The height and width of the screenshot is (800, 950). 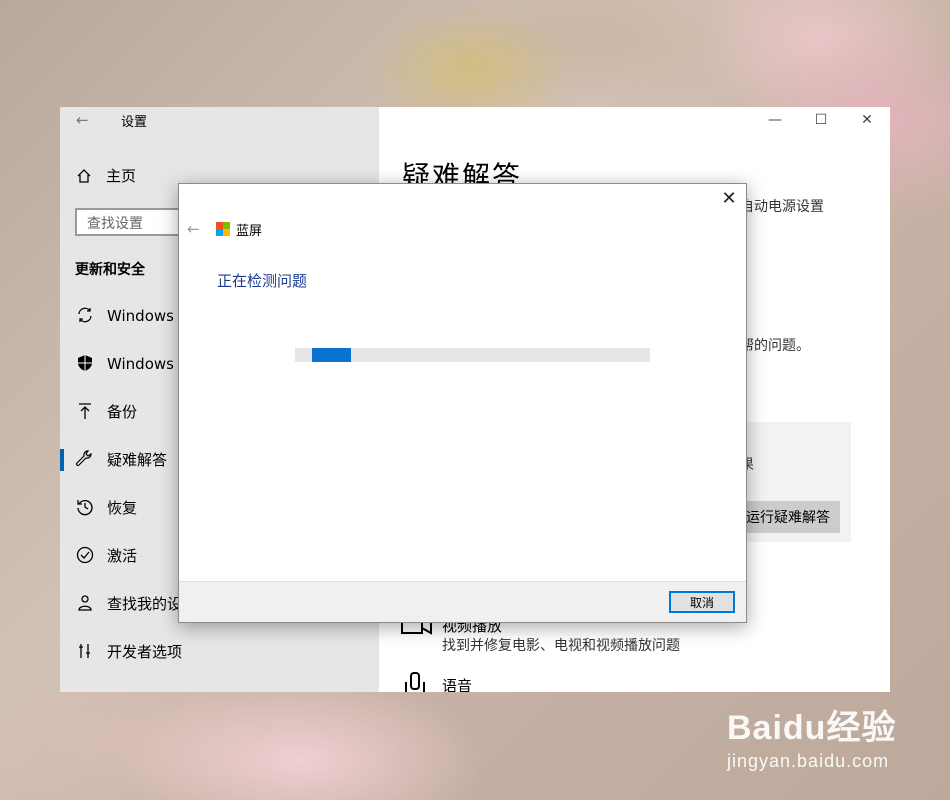 What do you see at coordinates (262, 281) in the screenshot?
I see `status-heading: 正在检测问题` at bounding box center [262, 281].